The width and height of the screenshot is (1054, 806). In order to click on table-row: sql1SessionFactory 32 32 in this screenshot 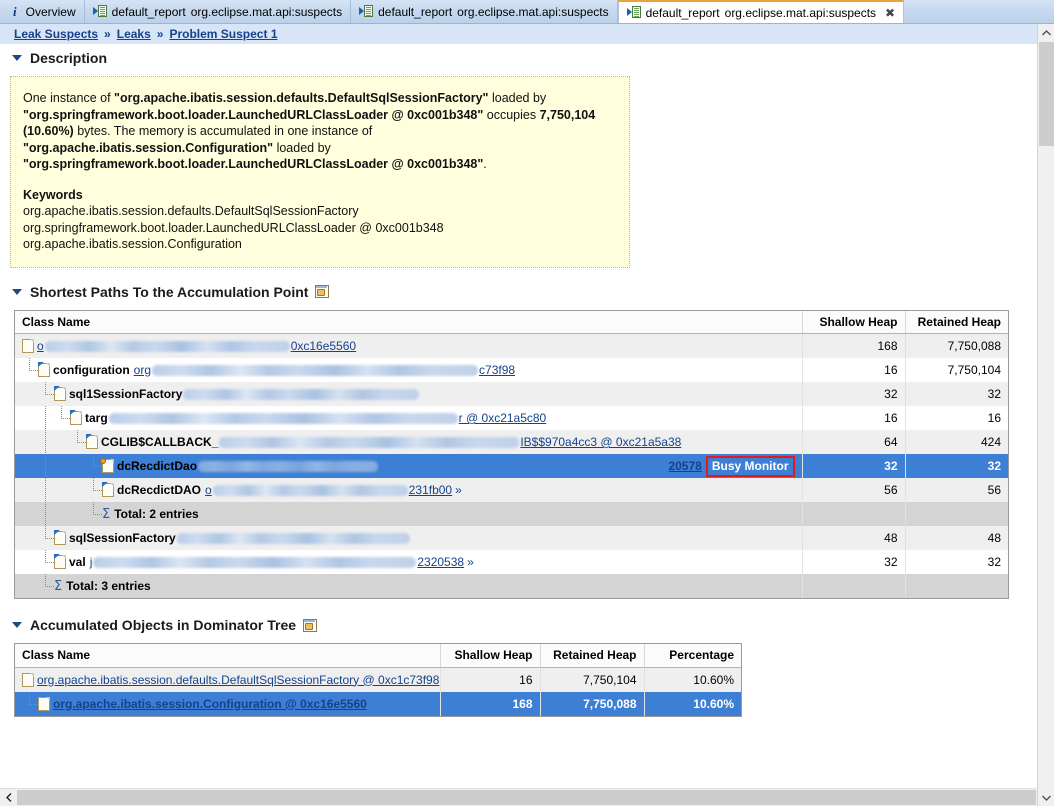, I will do `click(511, 394)`.